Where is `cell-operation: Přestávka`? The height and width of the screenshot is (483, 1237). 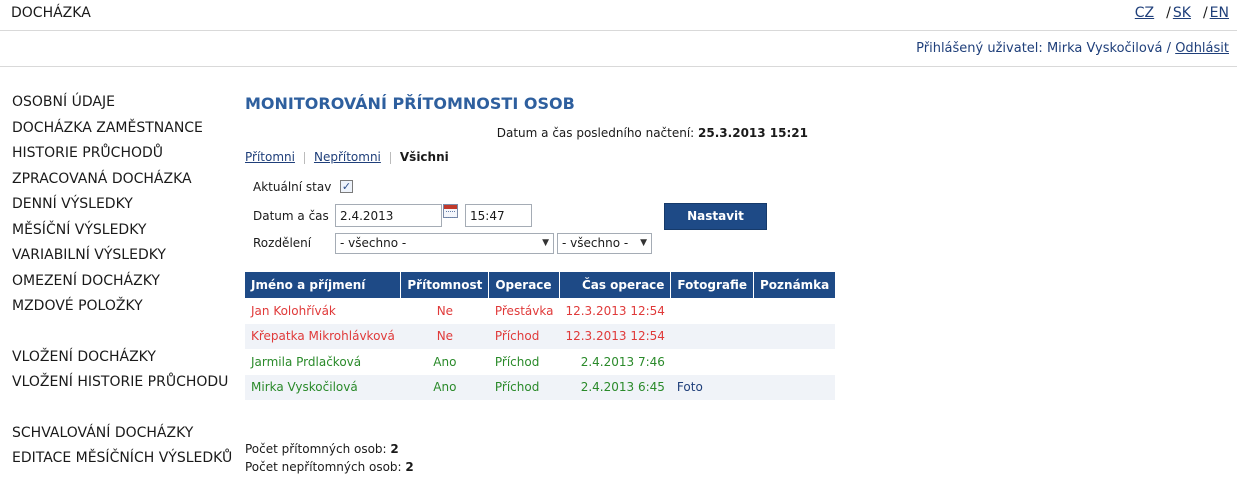
cell-operation: Přestávka is located at coordinates (524, 310).